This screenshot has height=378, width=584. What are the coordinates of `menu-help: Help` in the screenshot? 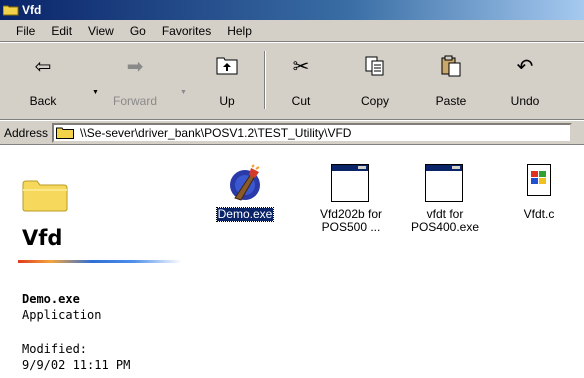 It's located at (239, 31).